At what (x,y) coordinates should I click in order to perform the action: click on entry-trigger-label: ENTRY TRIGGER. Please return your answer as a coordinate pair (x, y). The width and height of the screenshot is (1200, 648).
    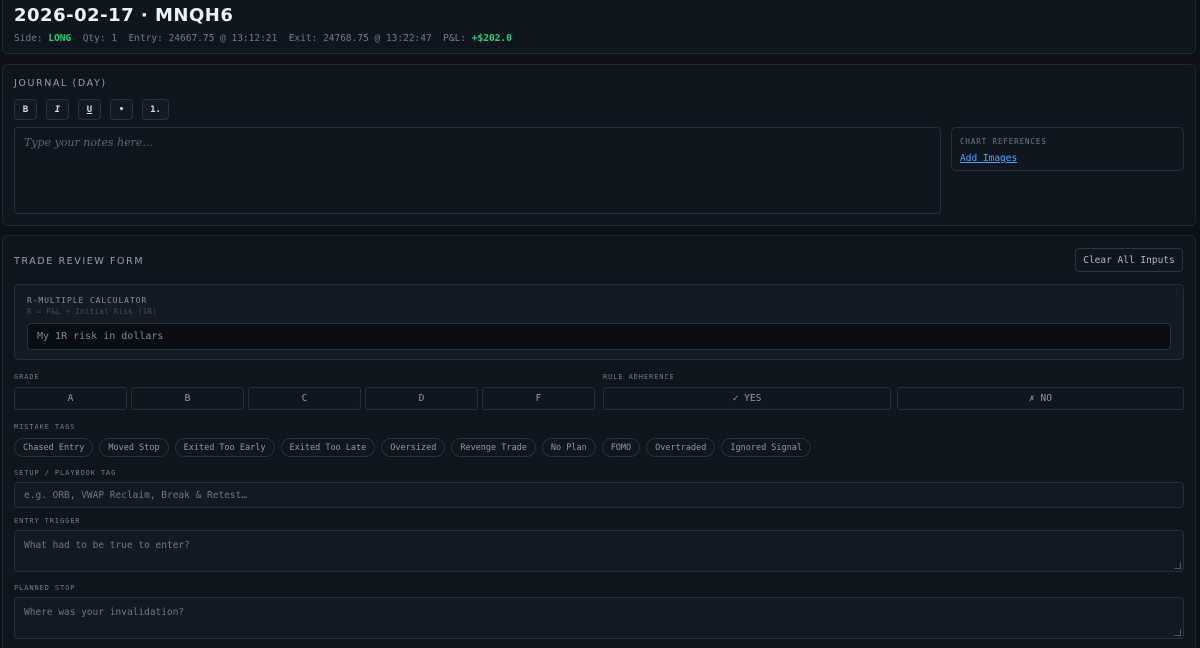
    Looking at the image, I should click on (47, 521).